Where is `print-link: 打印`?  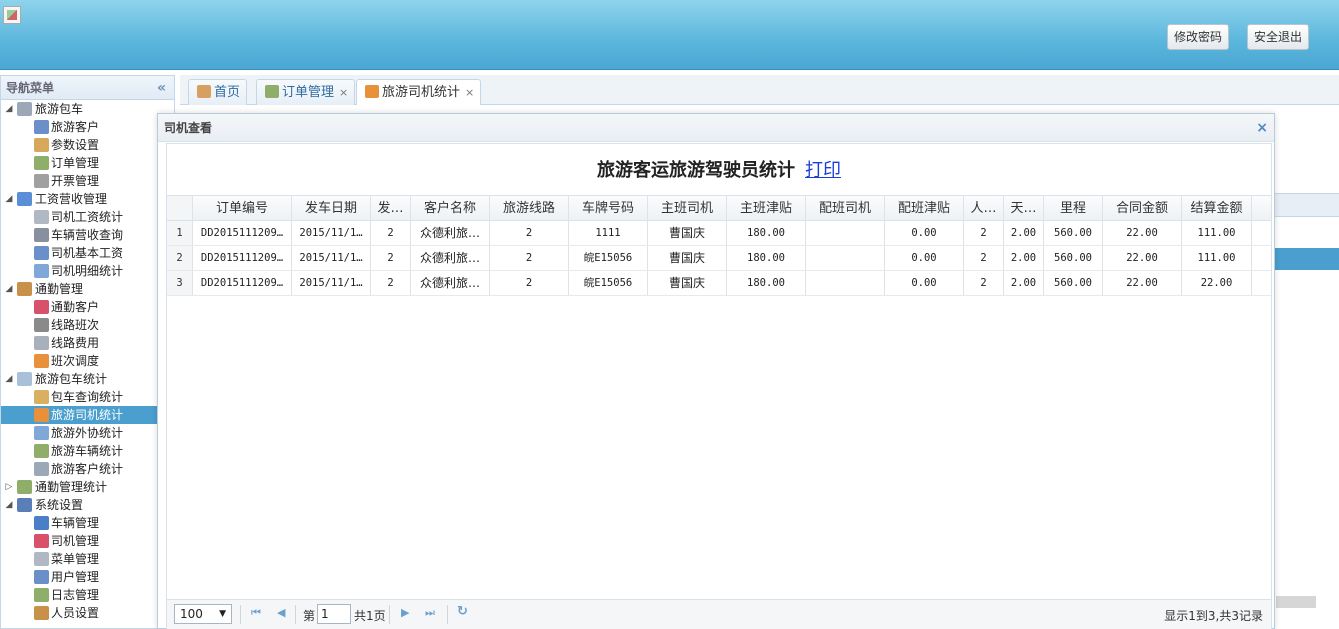 print-link: 打印 is located at coordinates (823, 170).